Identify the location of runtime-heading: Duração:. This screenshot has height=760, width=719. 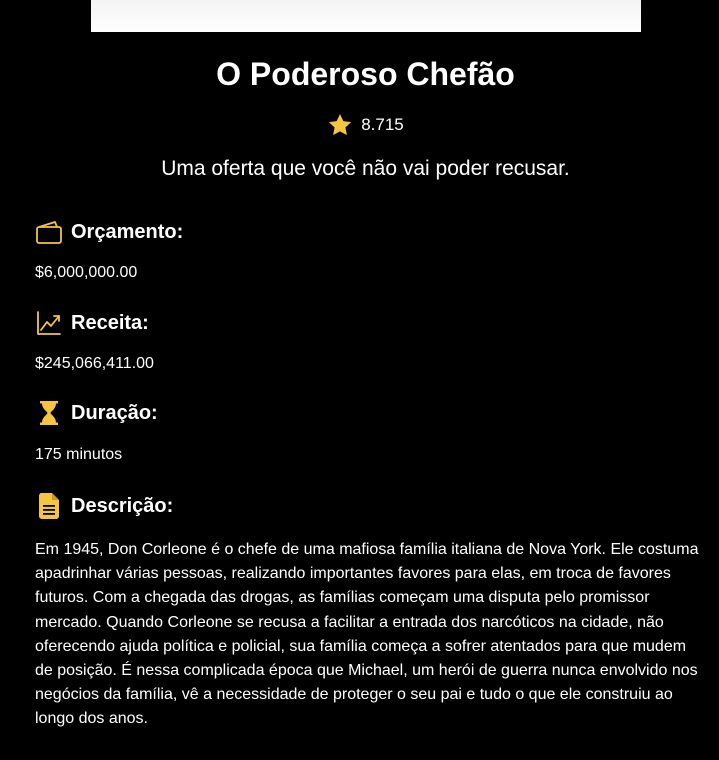
(96, 413).